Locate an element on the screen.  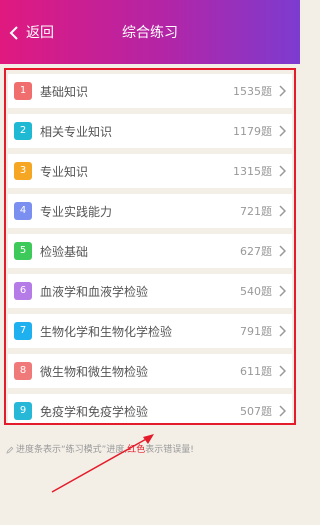
header-bar: 返回 综合练习 is located at coordinates (150, 32).